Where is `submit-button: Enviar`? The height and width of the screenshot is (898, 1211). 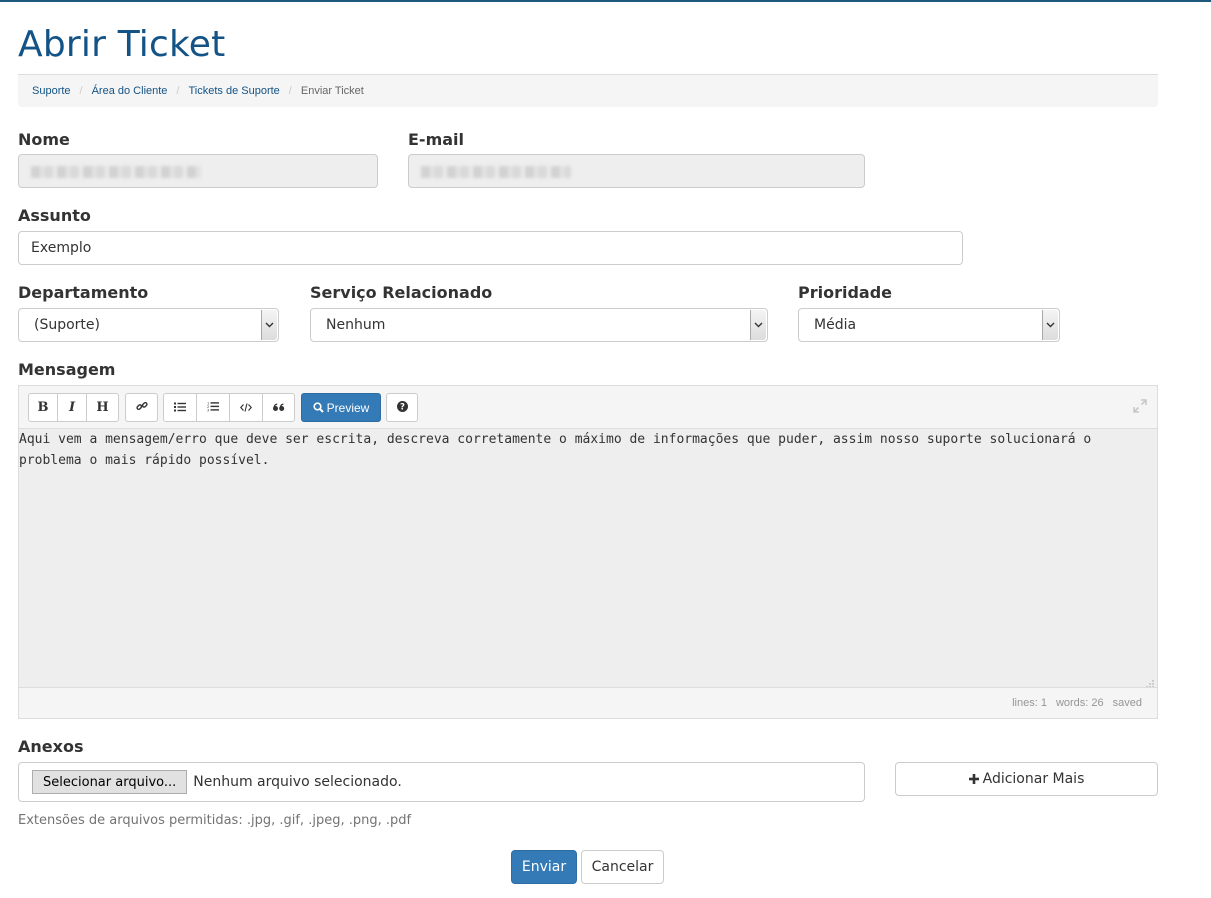 submit-button: Enviar is located at coordinates (544, 867).